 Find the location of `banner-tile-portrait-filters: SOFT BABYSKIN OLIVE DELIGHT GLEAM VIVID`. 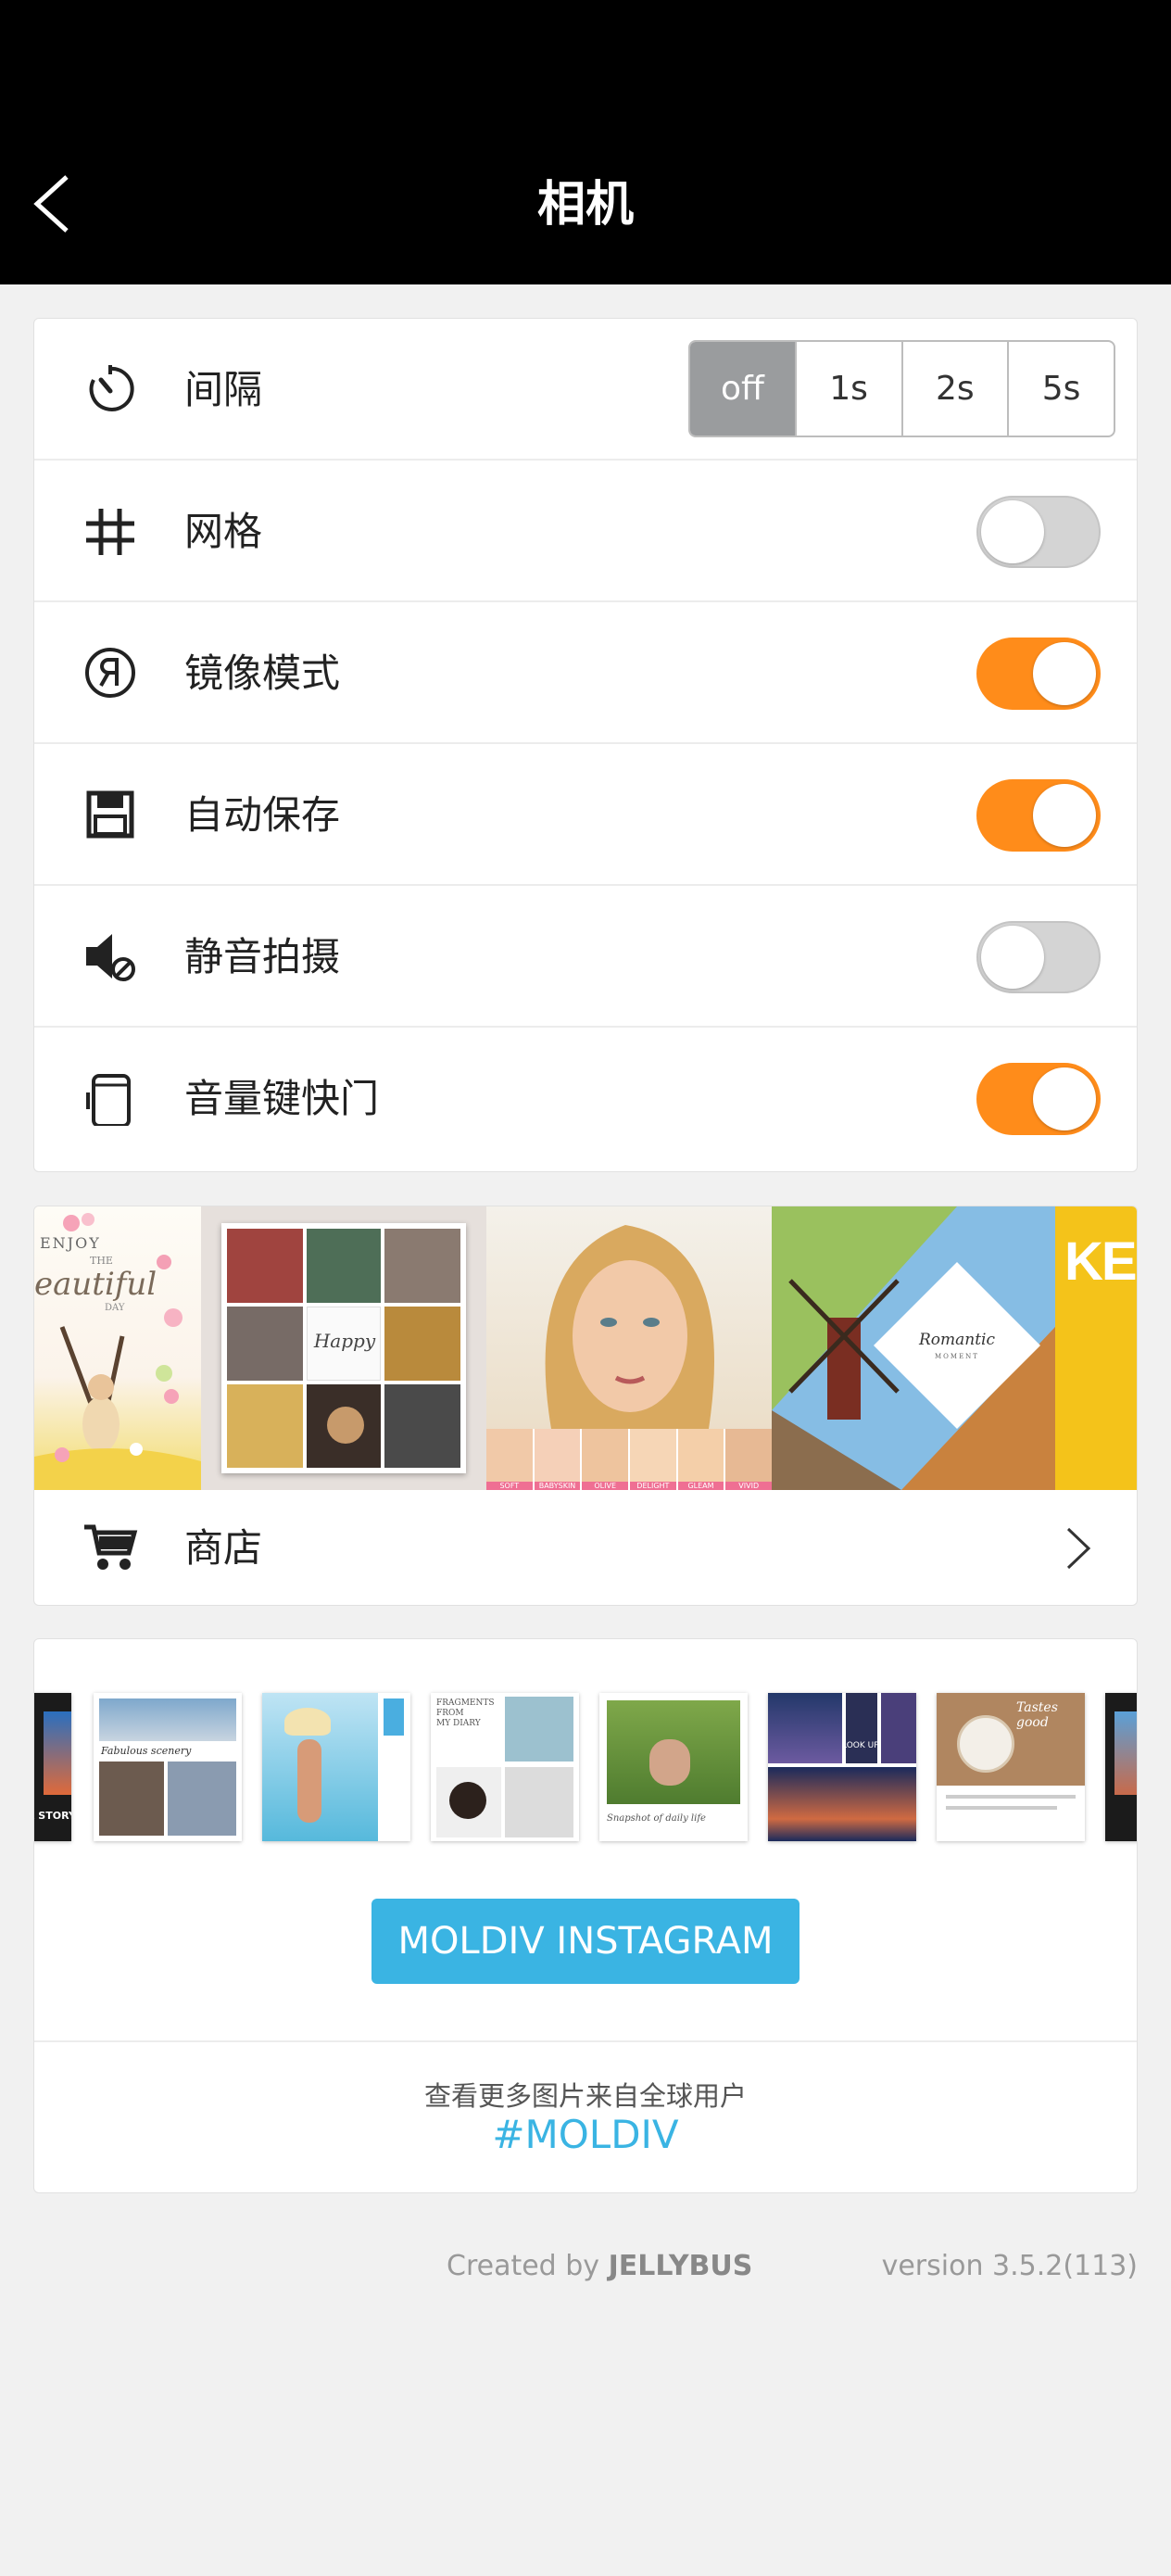

banner-tile-portrait-filters: SOFT BABYSKIN OLIVE DELIGHT GLEAM VIVID is located at coordinates (629, 1348).